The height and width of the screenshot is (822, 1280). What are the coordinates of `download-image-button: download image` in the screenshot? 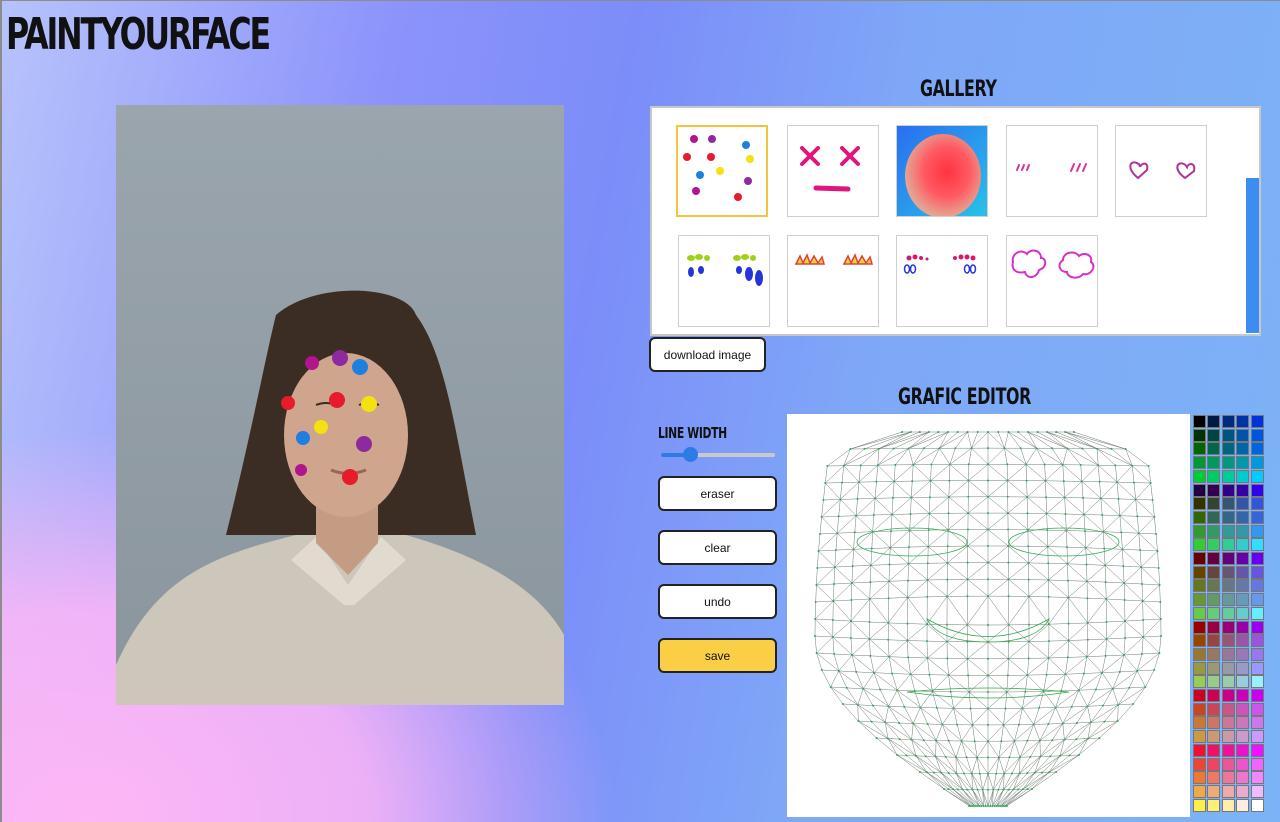 It's located at (707, 354).